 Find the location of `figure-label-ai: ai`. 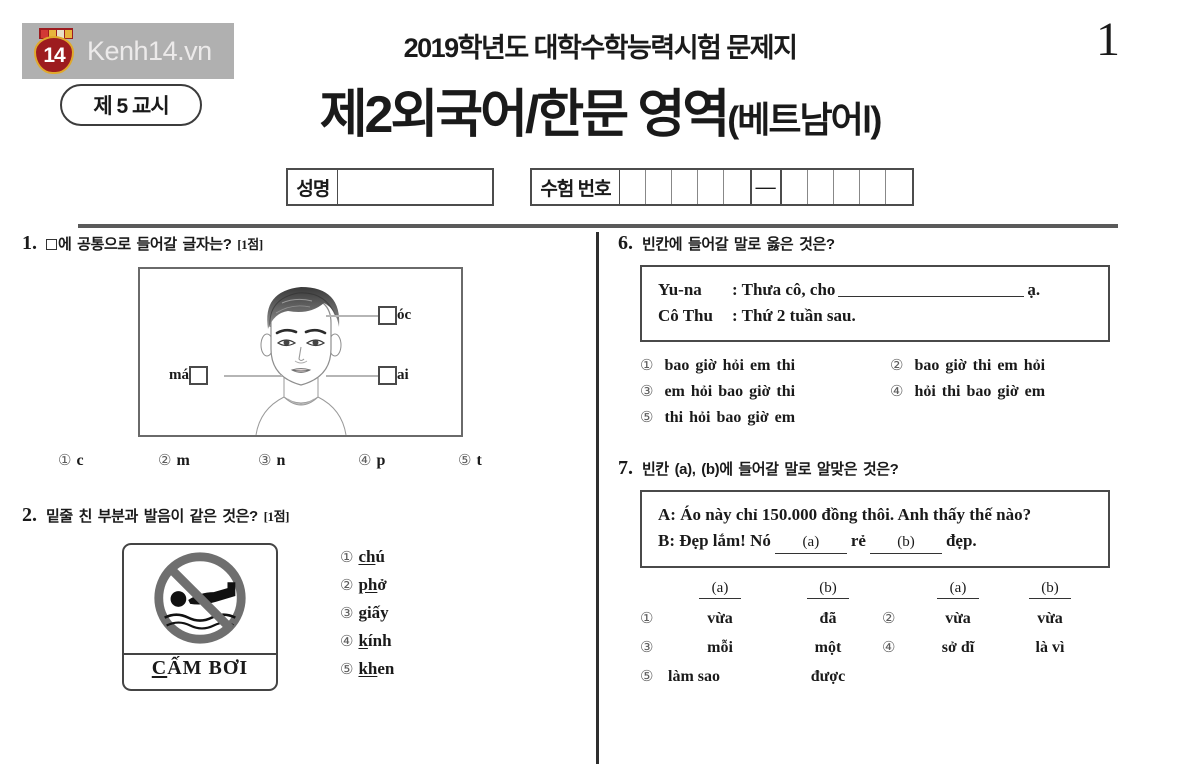

figure-label-ai: ai is located at coordinates (393, 375).